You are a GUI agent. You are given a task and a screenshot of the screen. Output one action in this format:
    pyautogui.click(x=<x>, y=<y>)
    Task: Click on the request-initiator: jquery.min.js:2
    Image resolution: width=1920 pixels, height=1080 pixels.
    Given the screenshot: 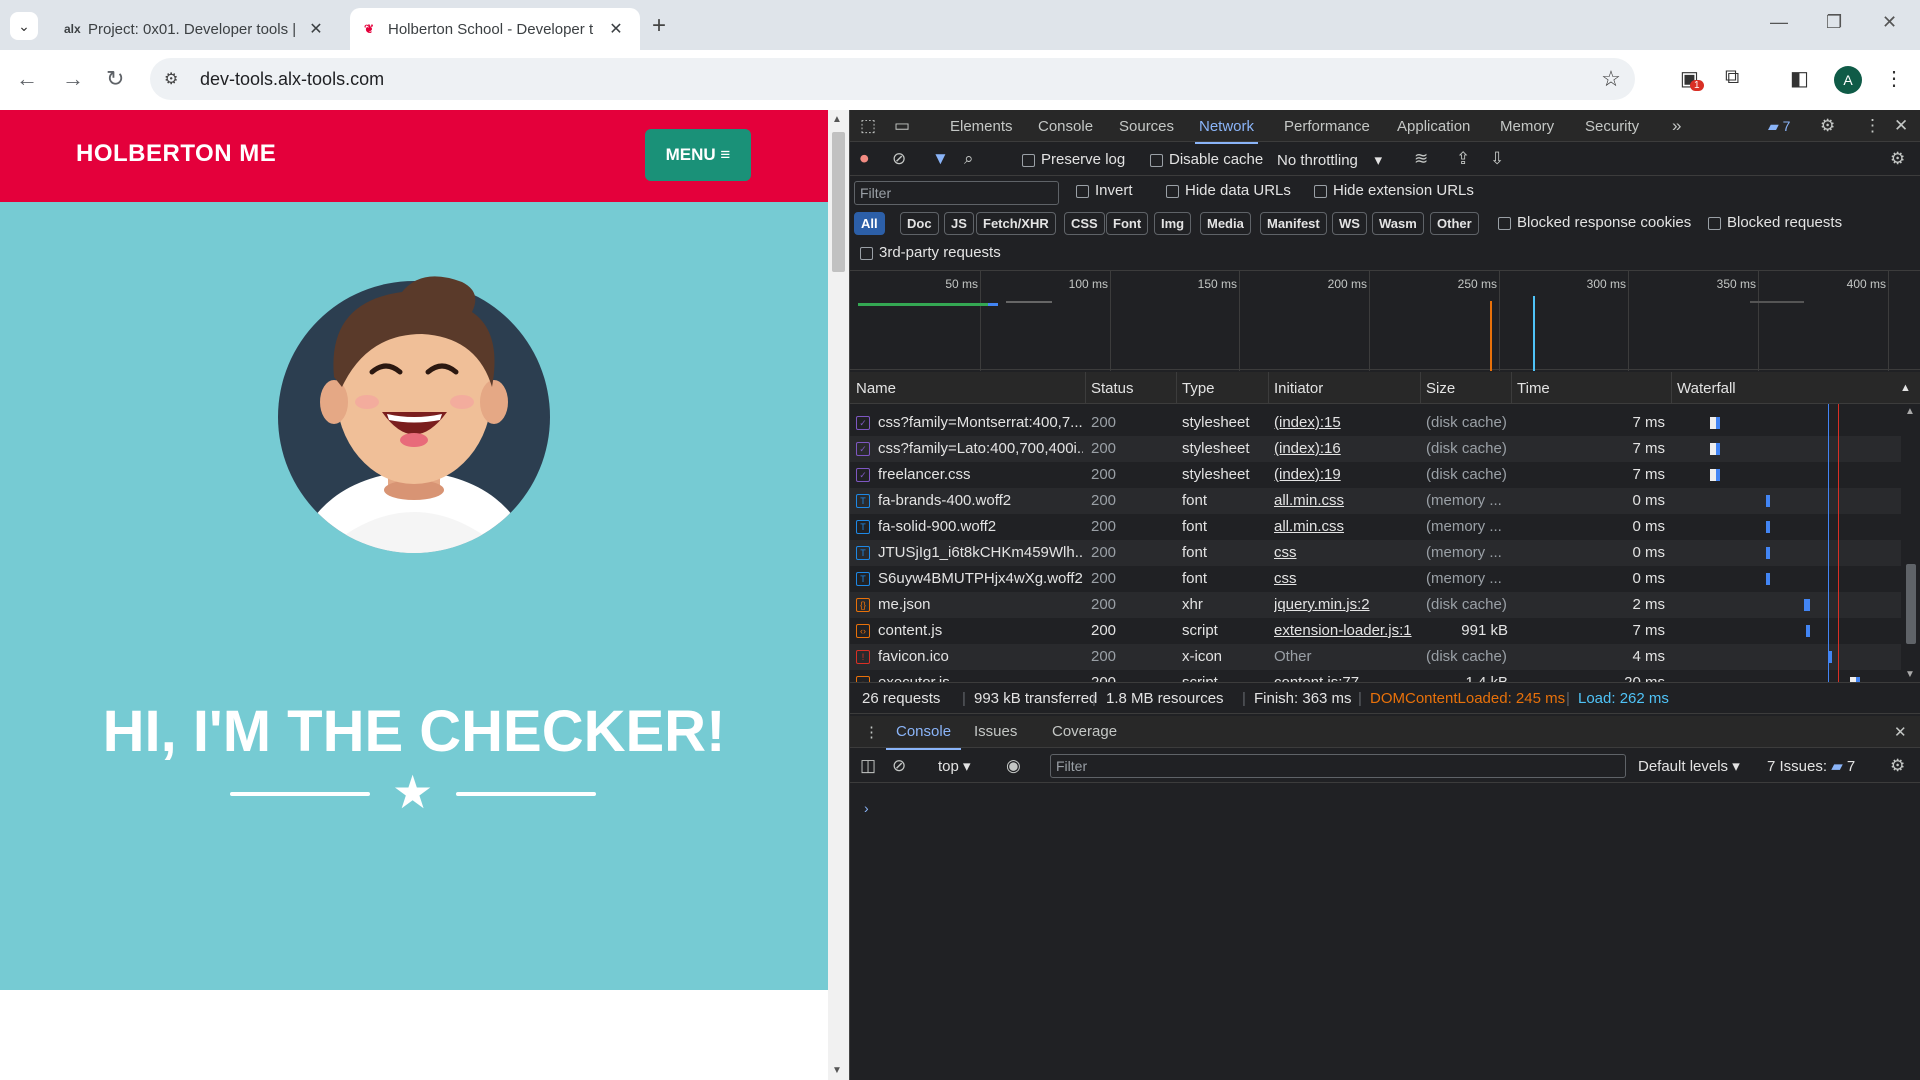 What is the action you would take?
    pyautogui.click(x=1346, y=604)
    